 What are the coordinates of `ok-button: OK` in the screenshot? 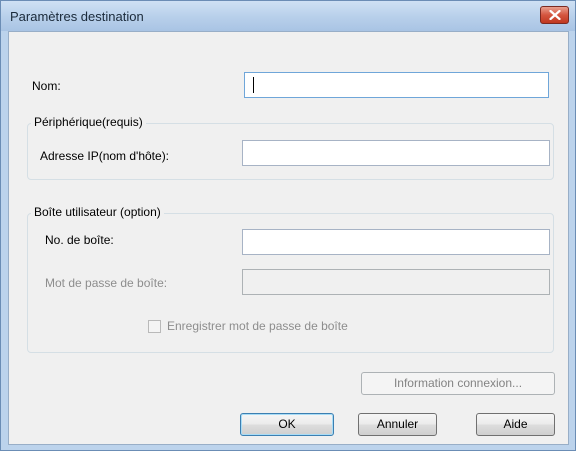 It's located at (287, 424).